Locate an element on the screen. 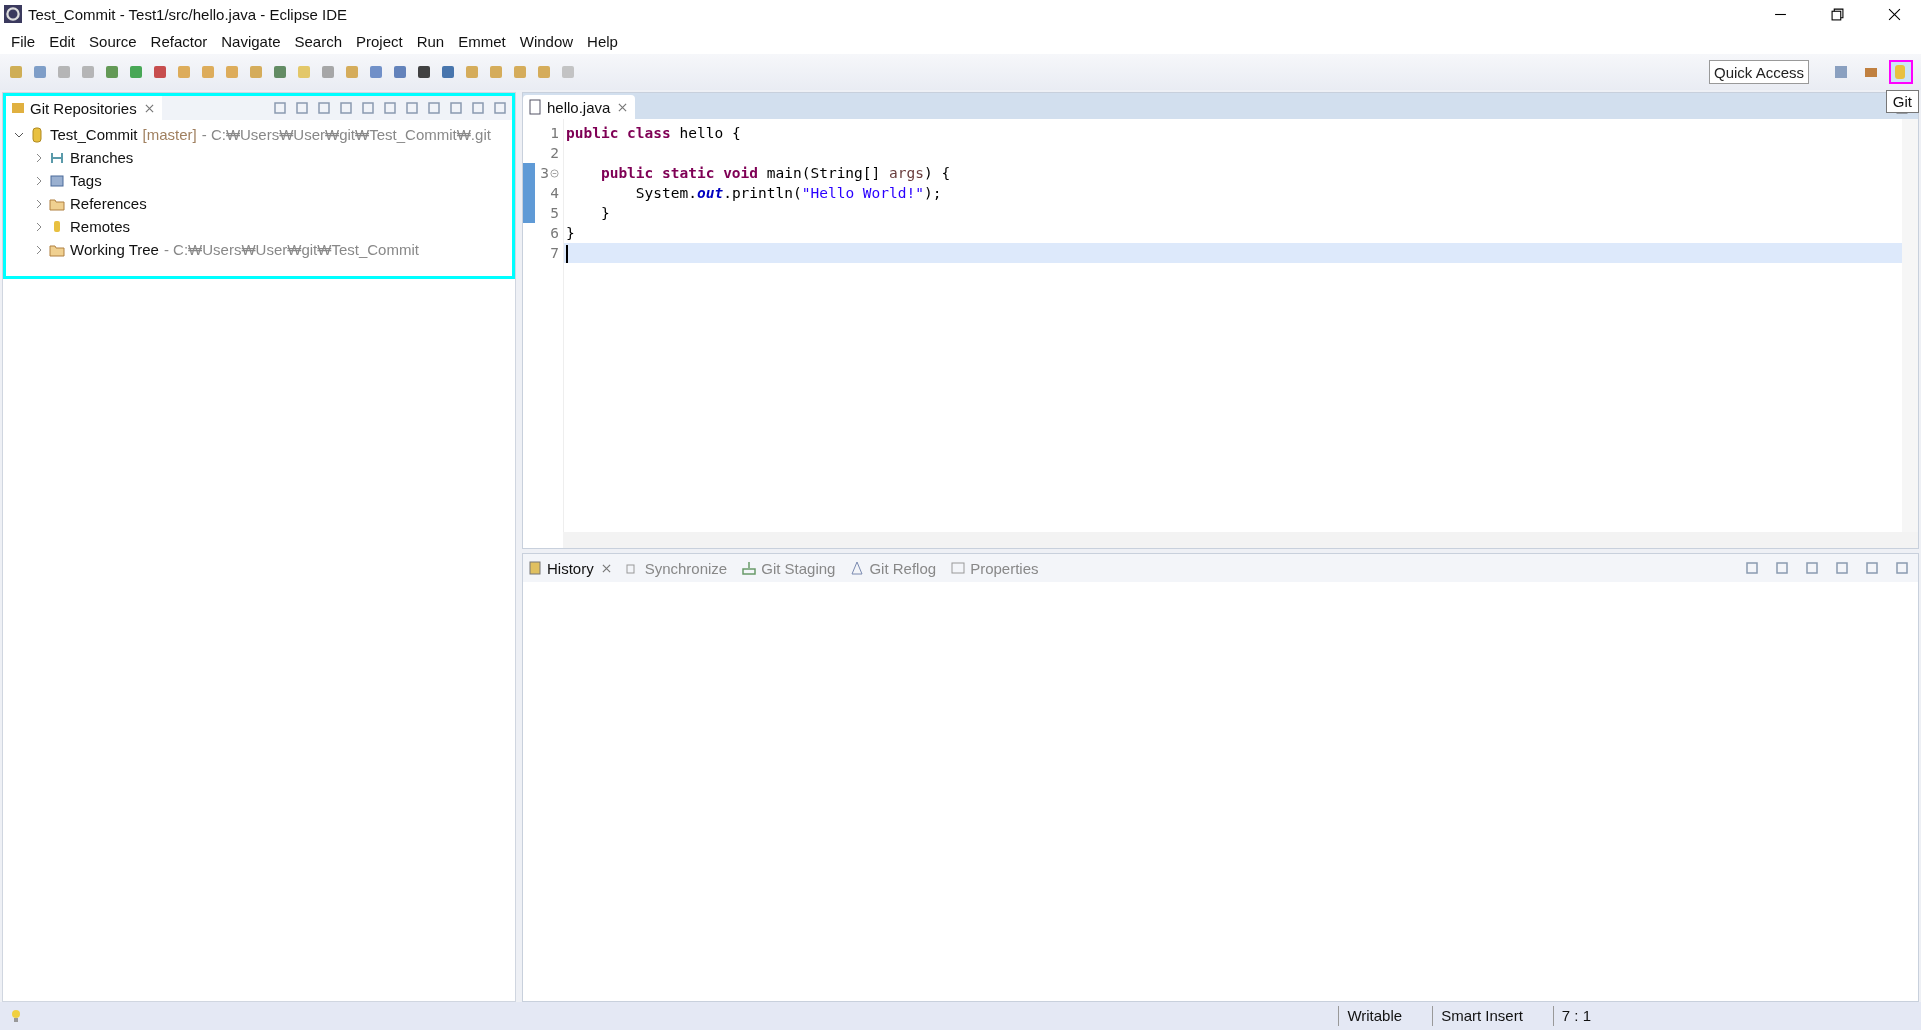  tab-label: Git Reflog is located at coordinates (903, 568).